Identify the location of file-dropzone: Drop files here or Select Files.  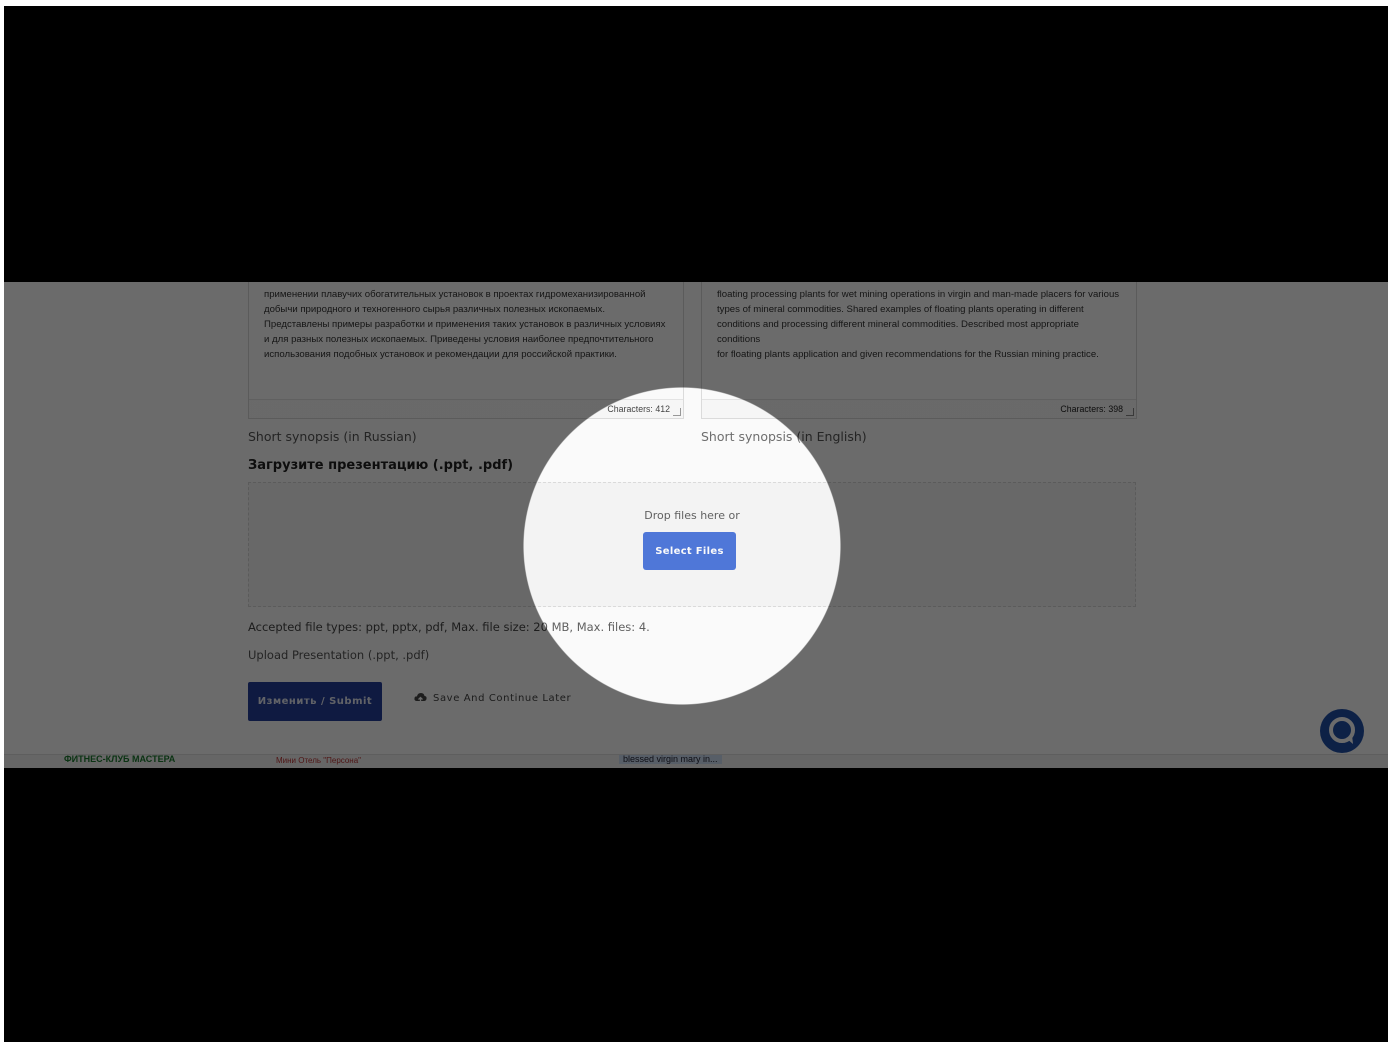
(692, 544).